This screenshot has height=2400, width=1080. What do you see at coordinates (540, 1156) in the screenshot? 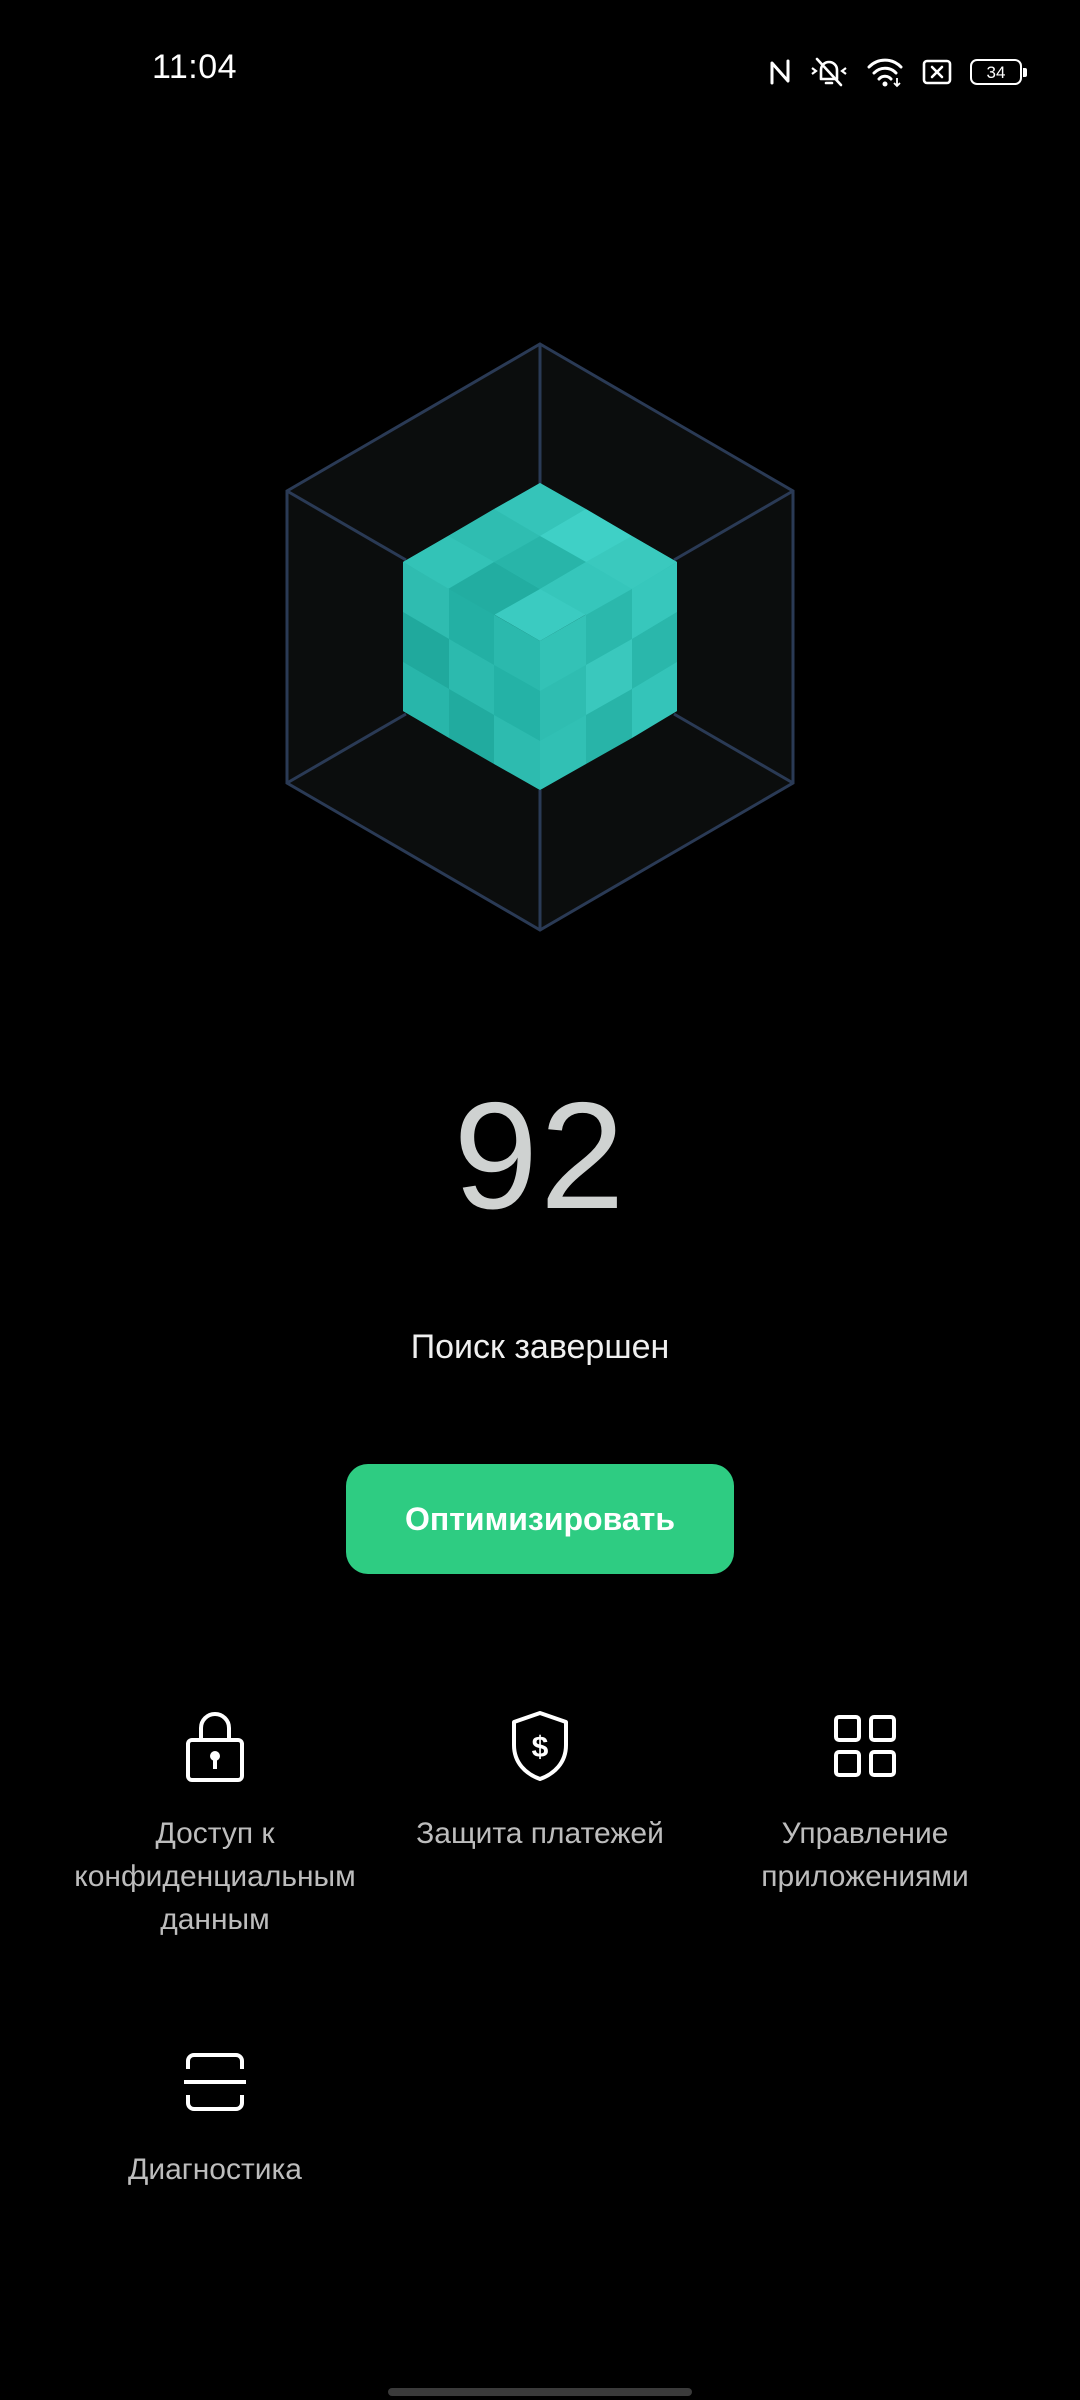
I see `security-score: 92` at bounding box center [540, 1156].